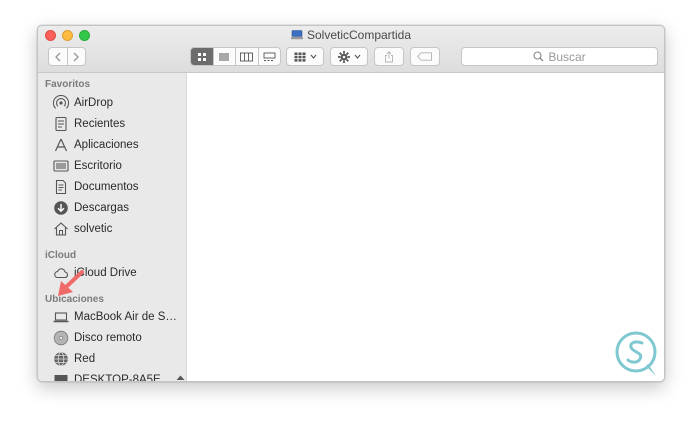  I want to click on sidebar-item-recientes: Recientes, so click(118, 124).